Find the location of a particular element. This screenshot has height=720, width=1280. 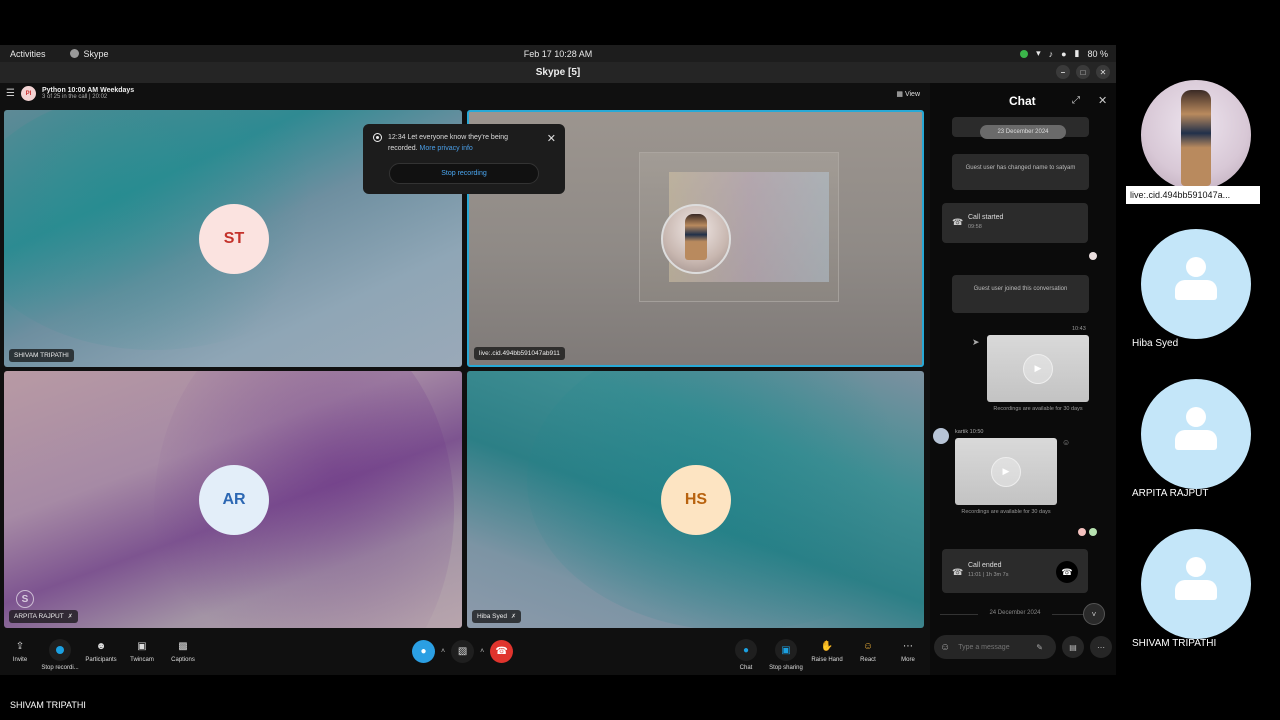

attach-file-button: ▤ is located at coordinates (1073, 647).